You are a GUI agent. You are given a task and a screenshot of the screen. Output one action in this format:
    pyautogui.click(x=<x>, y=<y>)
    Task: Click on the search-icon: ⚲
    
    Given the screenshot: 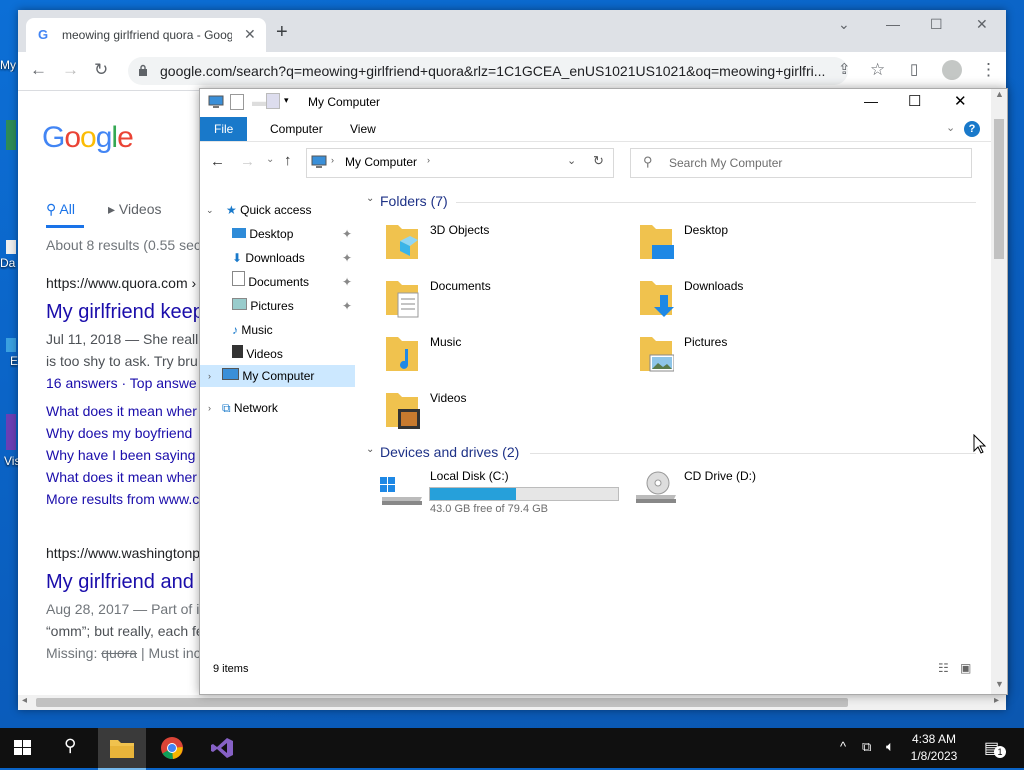 What is the action you would take?
    pyautogui.click(x=70, y=748)
    